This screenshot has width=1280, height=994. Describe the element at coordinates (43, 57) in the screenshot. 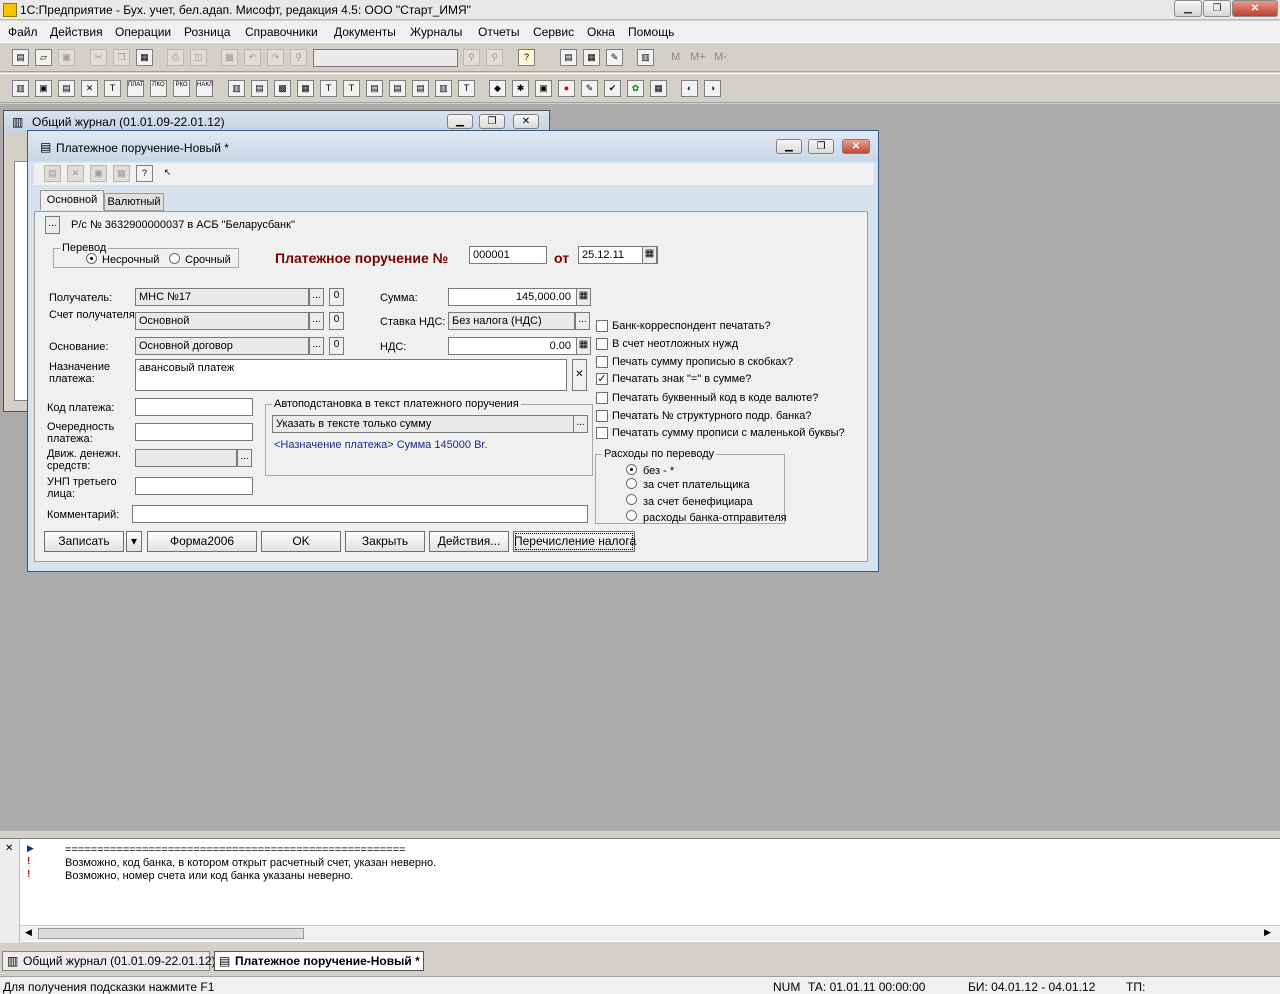

I see `open-icon: ▱` at that location.